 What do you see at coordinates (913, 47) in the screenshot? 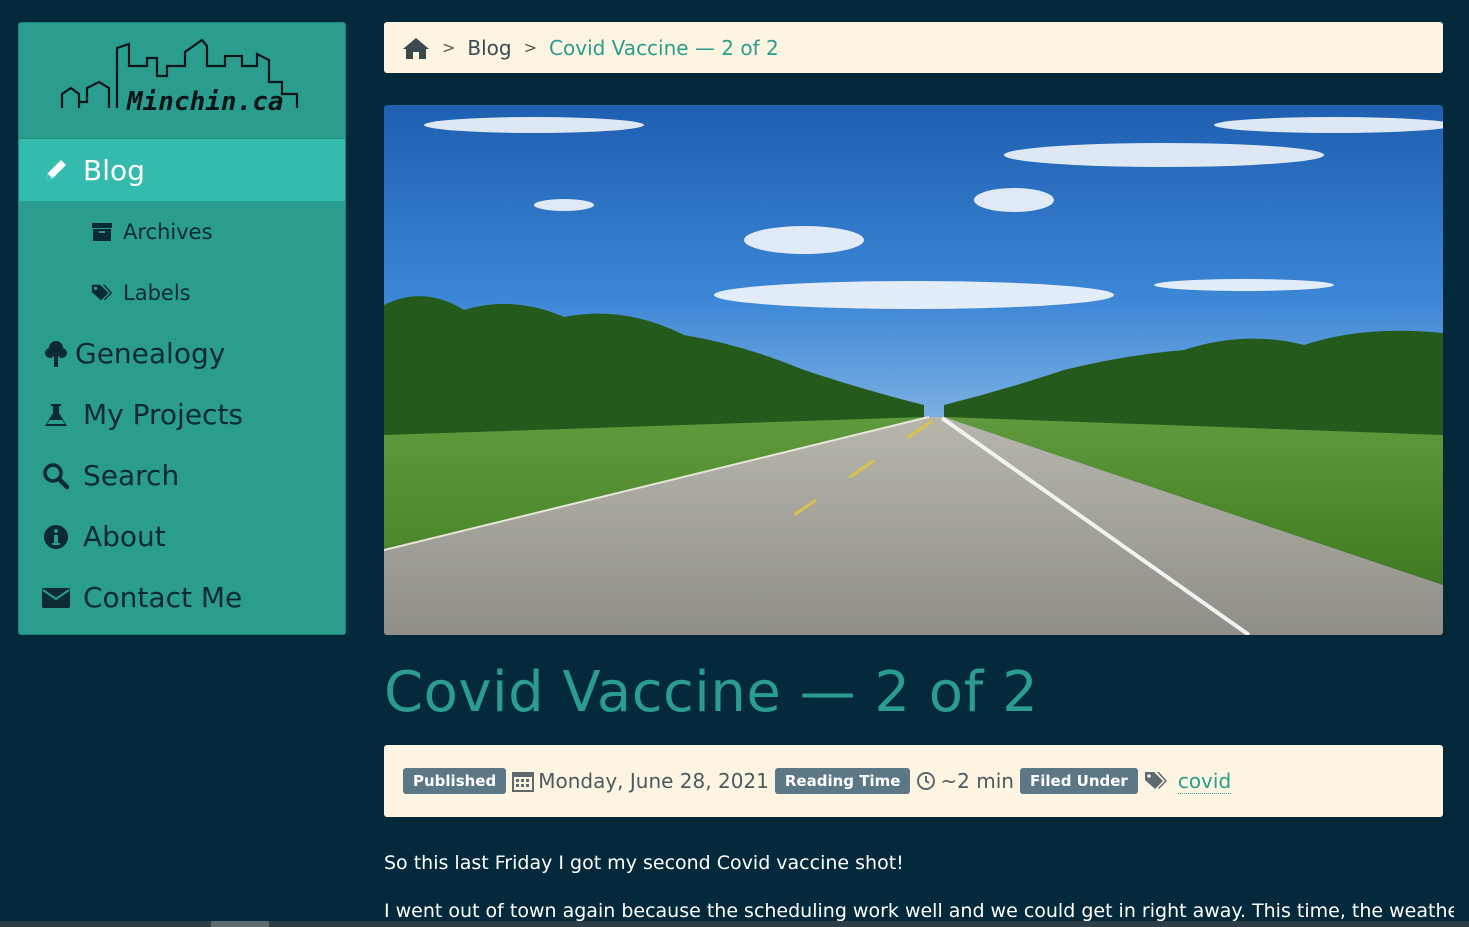
I see `breadcrumb: > Blog > Covid Vaccine — 2 of 2` at bounding box center [913, 47].